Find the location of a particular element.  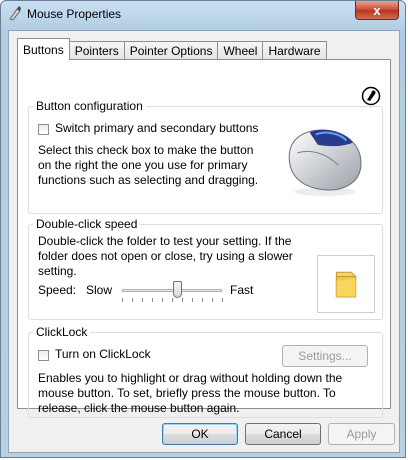

clicklock-checkbox is located at coordinates (43, 355).